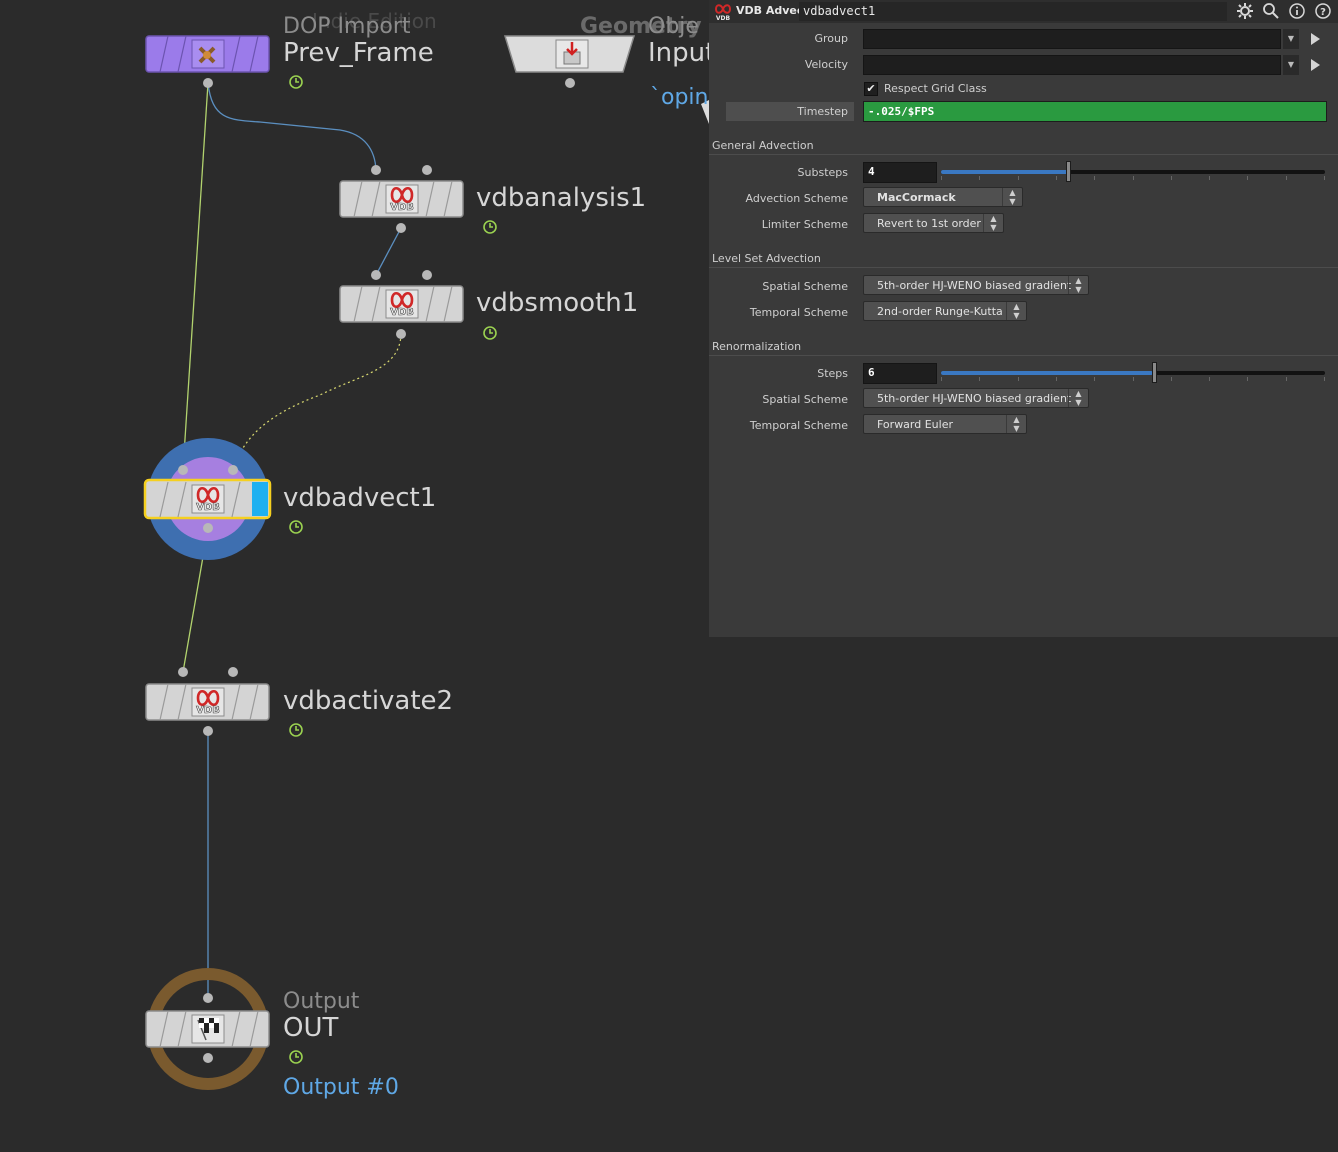 The width and height of the screenshot is (1338, 1152). What do you see at coordinates (1072, 65) in the screenshot?
I see `velocity-field` at bounding box center [1072, 65].